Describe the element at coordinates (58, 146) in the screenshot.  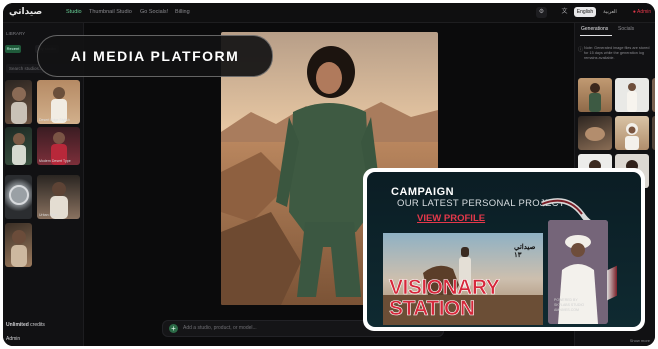
I see `studio-thumb: Modern Desert Type` at that location.